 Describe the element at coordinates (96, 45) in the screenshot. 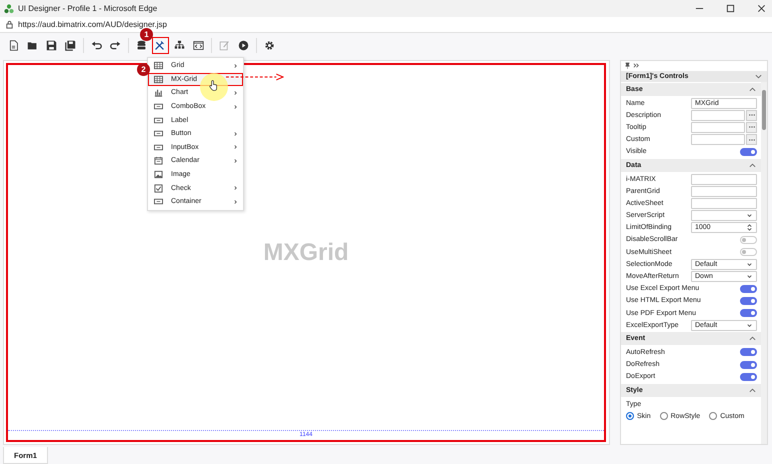

I see `undo-icon` at that location.